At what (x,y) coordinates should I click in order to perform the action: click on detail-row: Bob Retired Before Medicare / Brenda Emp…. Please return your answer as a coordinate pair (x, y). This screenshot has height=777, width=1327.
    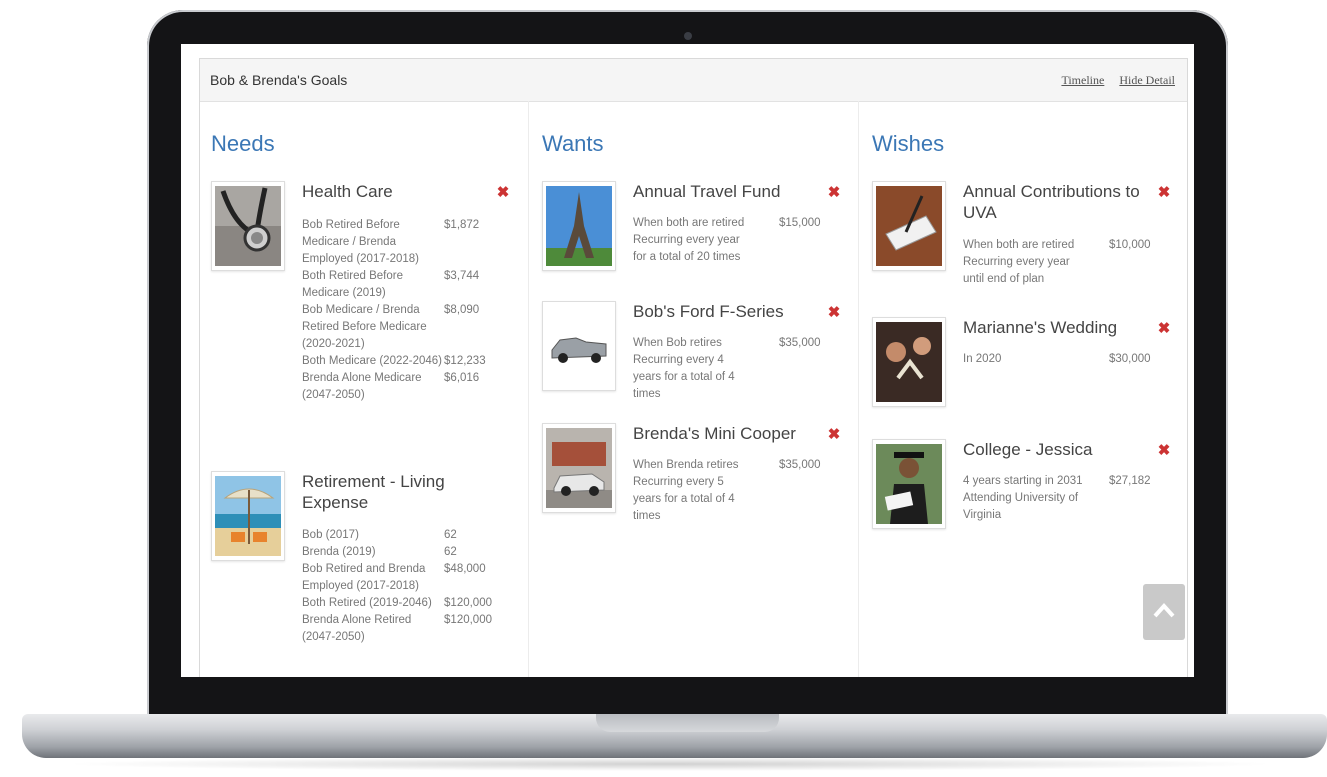
    Looking at the image, I should click on (391, 242).